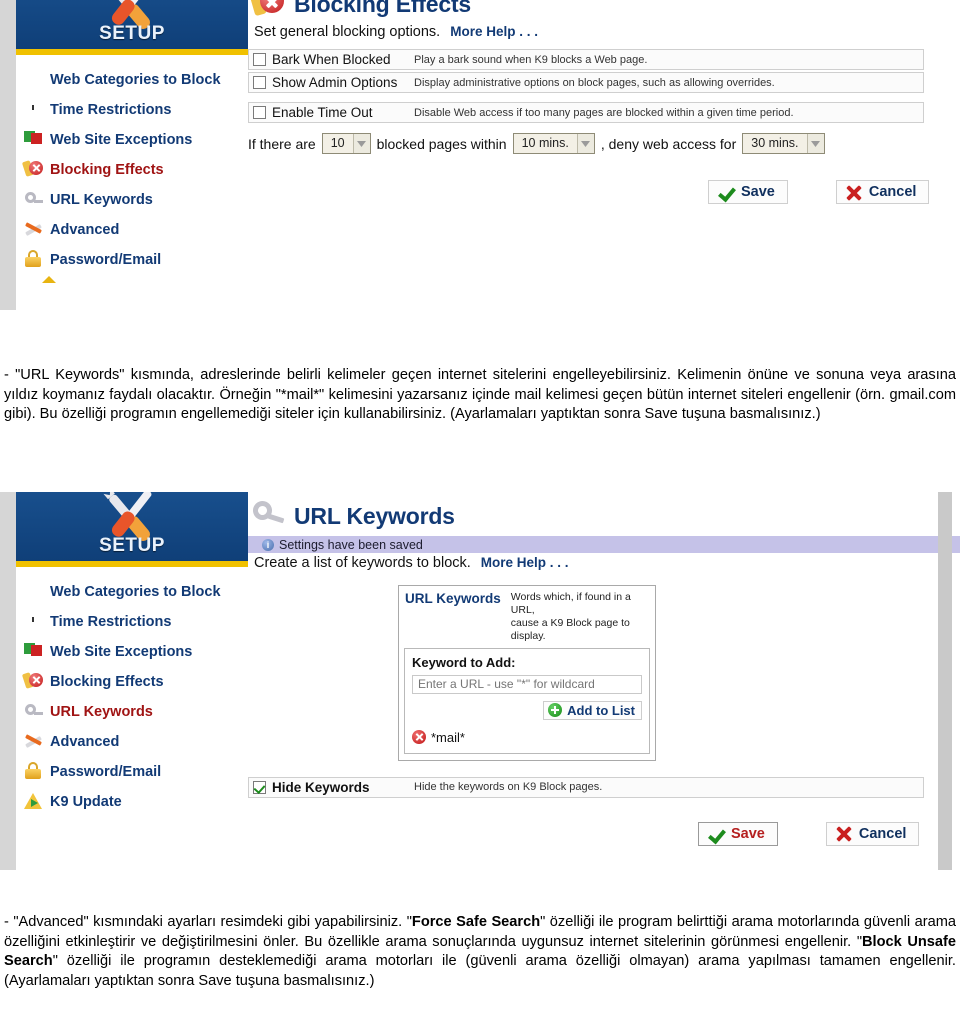  Describe the element at coordinates (259, 787) in the screenshot. I see `hide-keywords-checkbox` at that location.